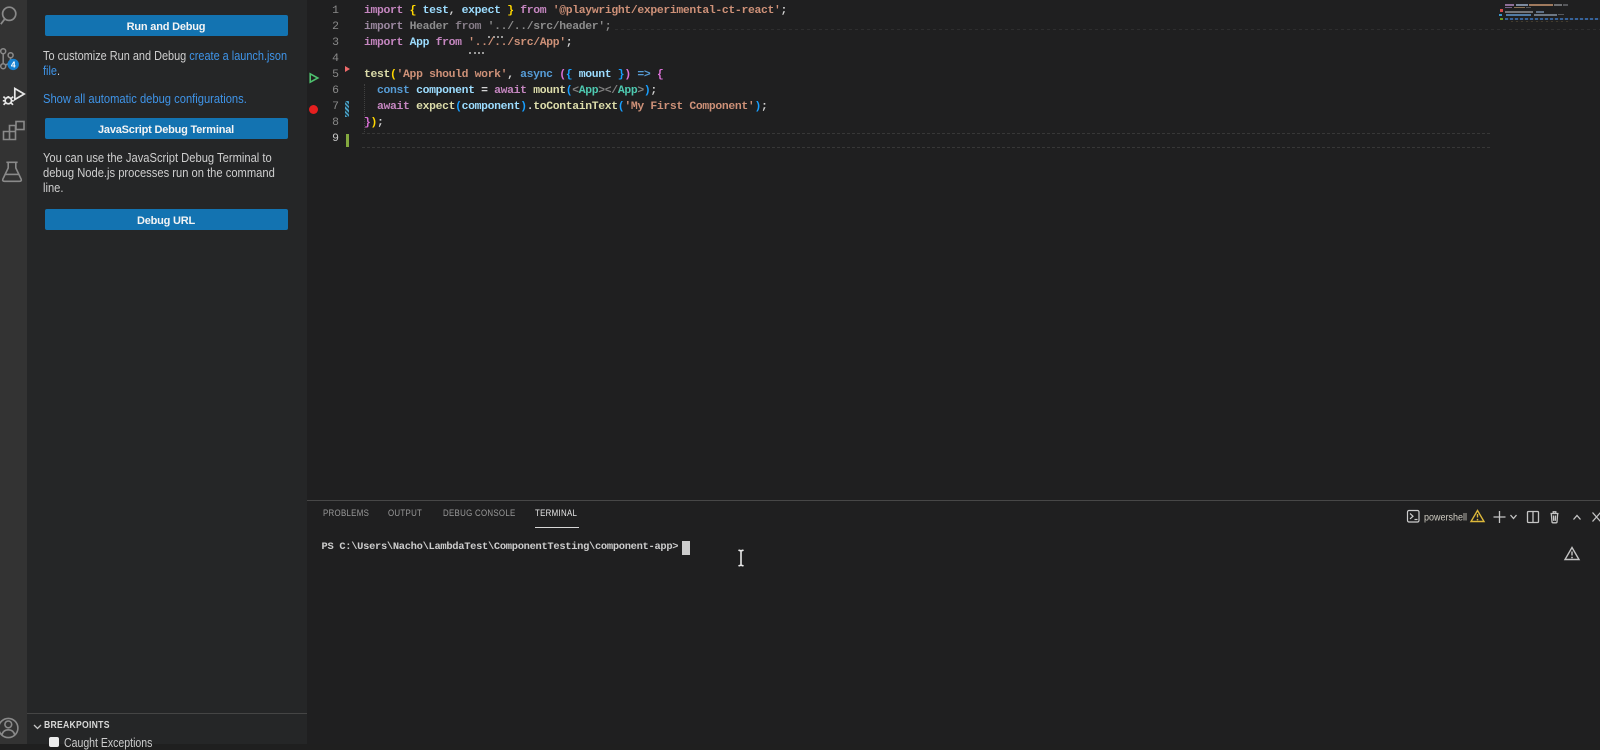 The image size is (1600, 750). Describe the element at coordinates (1445, 518) in the screenshot. I see `svg-text: powershell` at that location.